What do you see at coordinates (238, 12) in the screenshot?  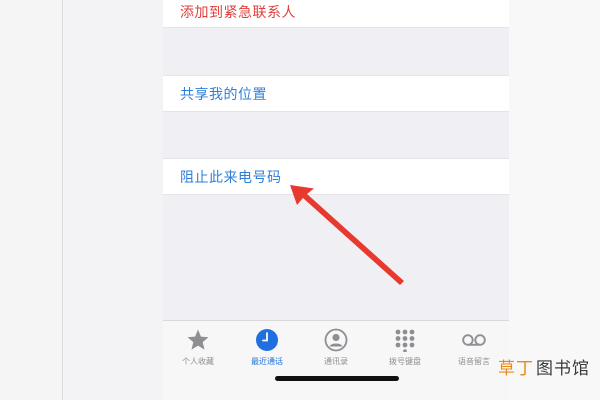 I see `add-to-emergency-contact-label: 添加到紧急联系人` at bounding box center [238, 12].